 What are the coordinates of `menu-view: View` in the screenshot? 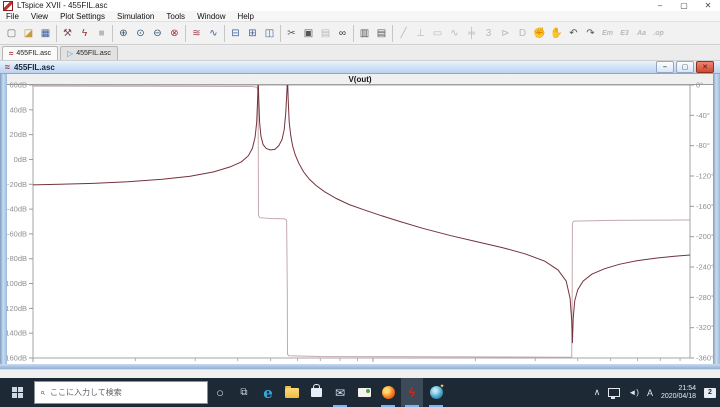 It's located at (39, 16).